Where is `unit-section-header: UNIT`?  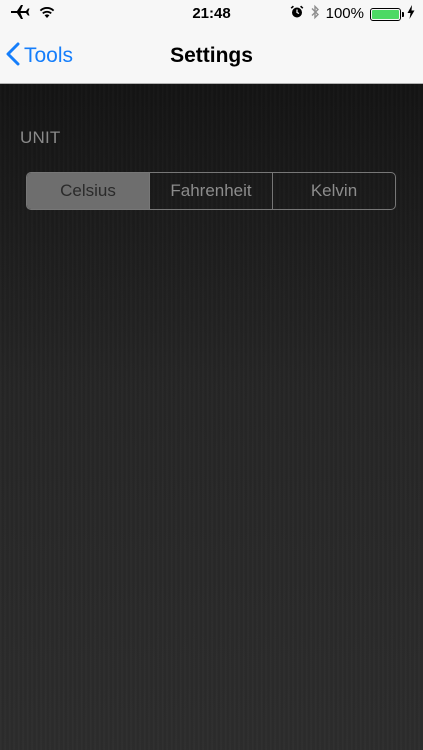
unit-section-header: UNIT is located at coordinates (40, 137).